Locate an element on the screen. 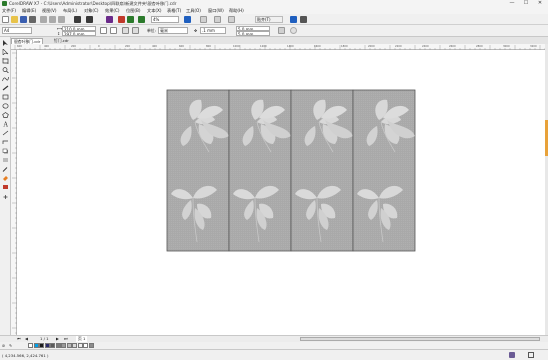 The width and height of the screenshot is (548, 360). cut-icon is located at coordinates (43, 19).